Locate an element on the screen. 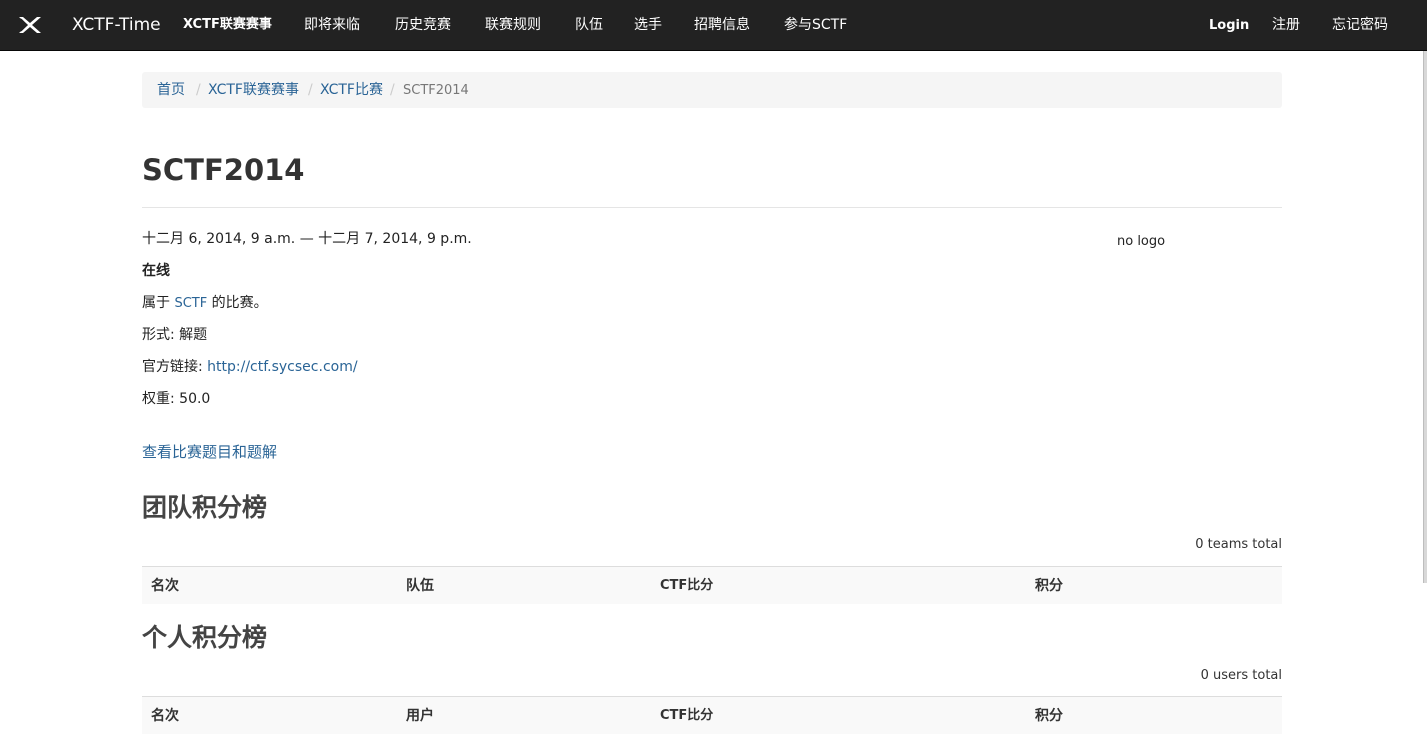 The height and width of the screenshot is (747, 1427). page-scrollbar is located at coordinates (1425, 317).